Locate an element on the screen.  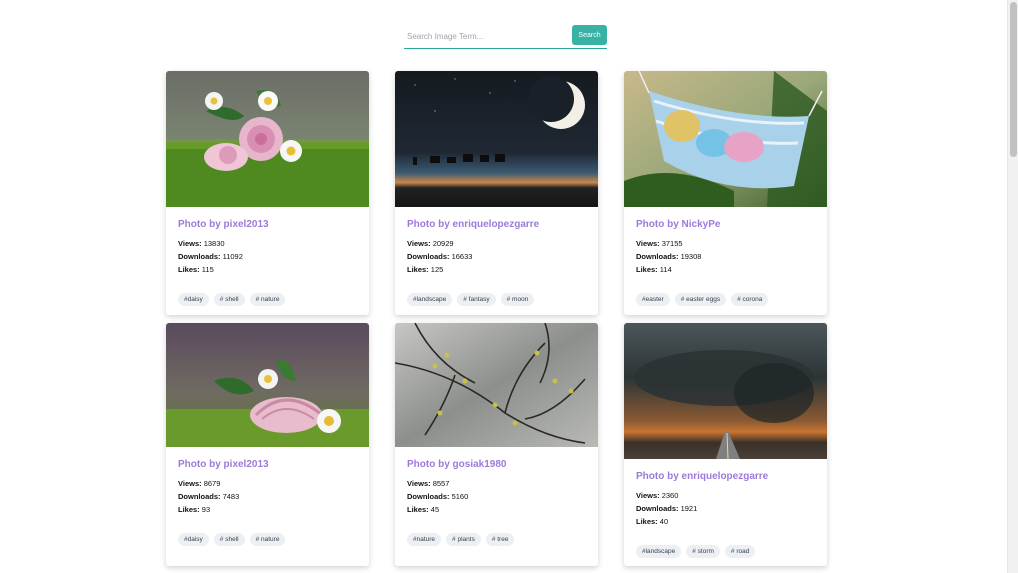
likes-stat: Likes: 114 is located at coordinates (654, 269).